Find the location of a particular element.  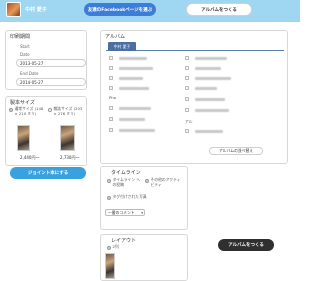

size-option-label: 通常サイズ (148 × 210 ミリ) is located at coordinates (29, 111).